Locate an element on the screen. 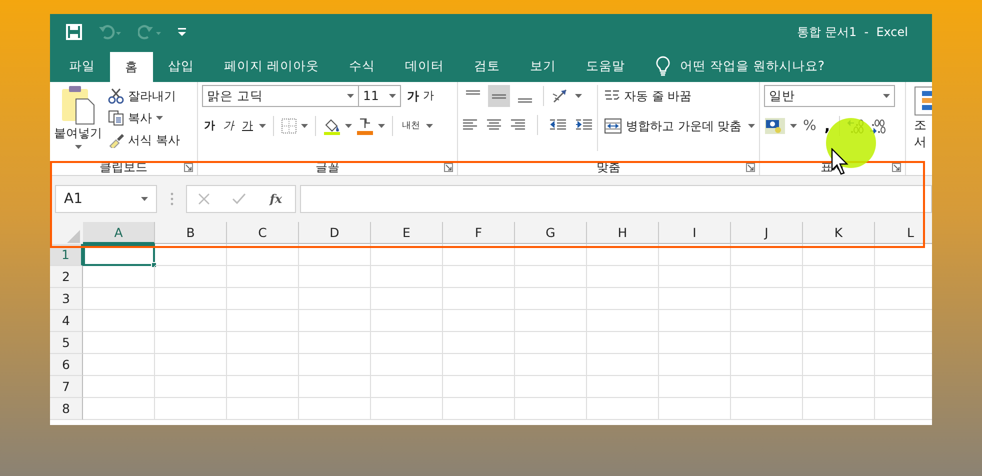 The image size is (982, 476). column-header: J is located at coordinates (767, 233).